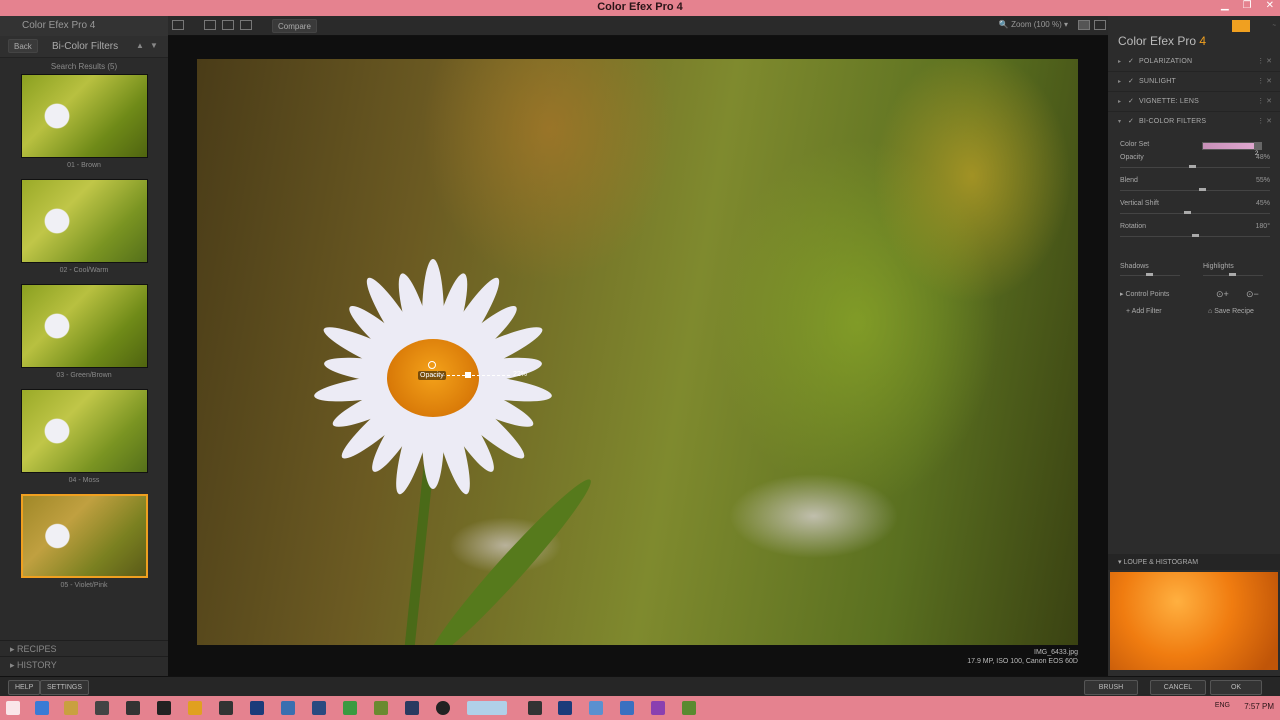 This screenshot has width=1280, height=720. Describe the element at coordinates (1119, 121) in the screenshot. I see `collapse-arrow-icon: ▾` at that location.